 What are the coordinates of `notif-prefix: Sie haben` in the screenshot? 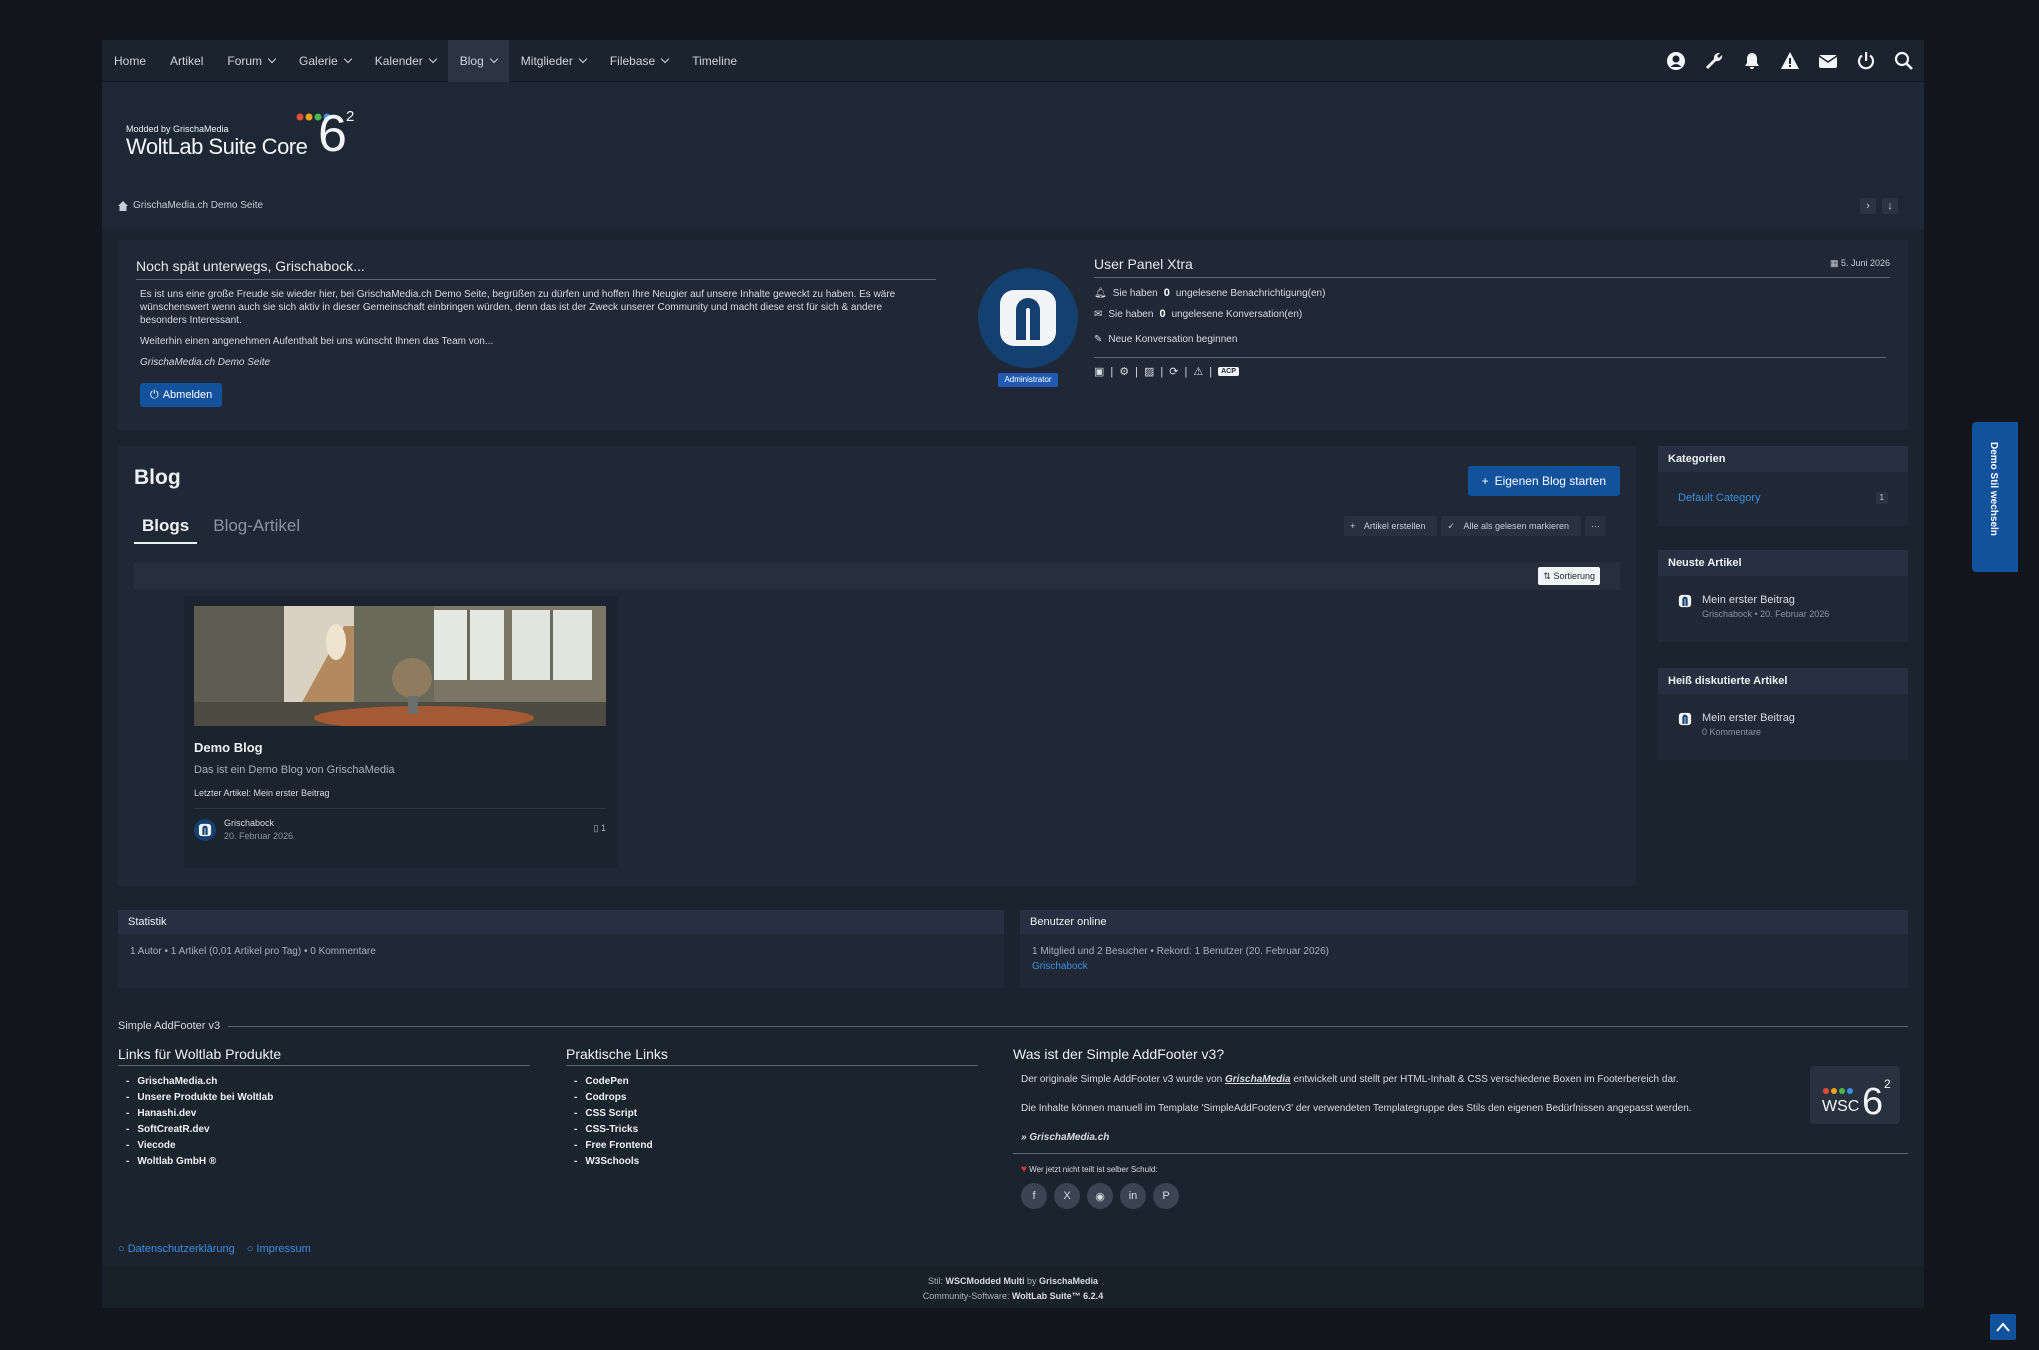 It's located at (1135, 293).